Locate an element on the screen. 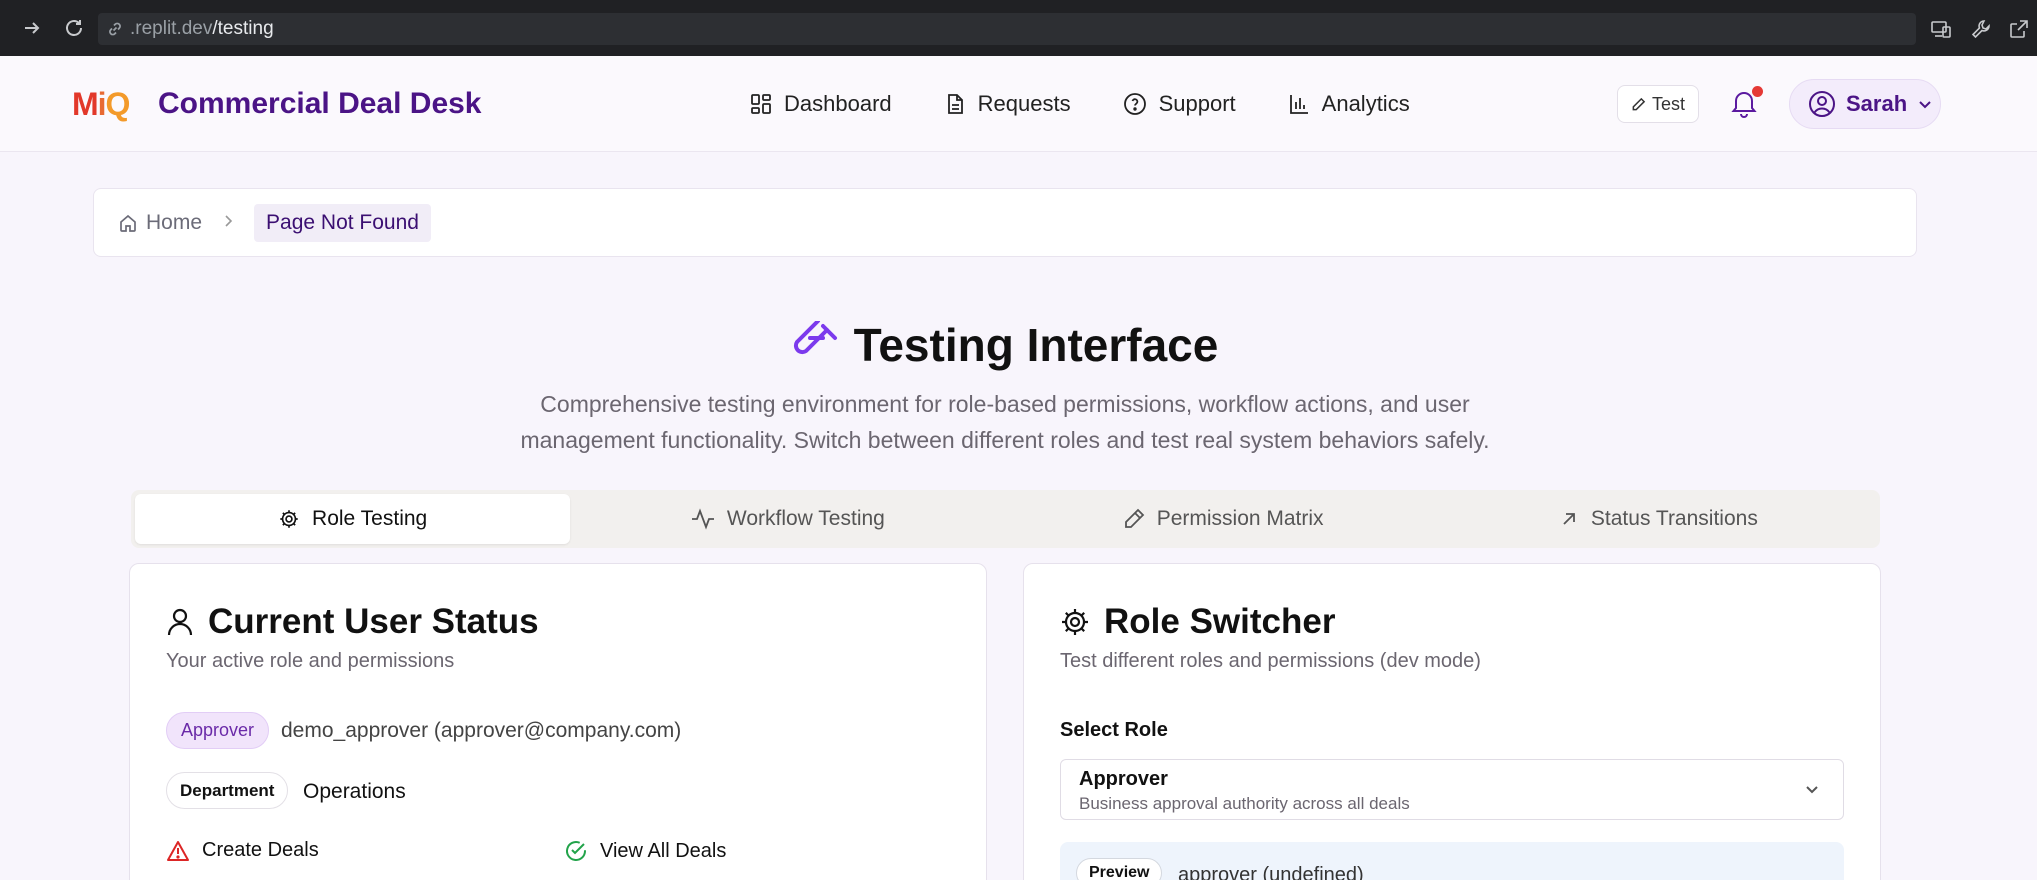 The image size is (2037, 880). url-host: .replit.dev is located at coordinates (171, 28).